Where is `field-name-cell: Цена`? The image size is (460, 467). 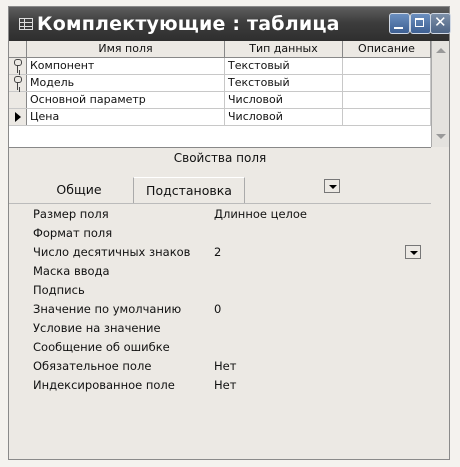
field-name-cell: Цена is located at coordinates (126, 117).